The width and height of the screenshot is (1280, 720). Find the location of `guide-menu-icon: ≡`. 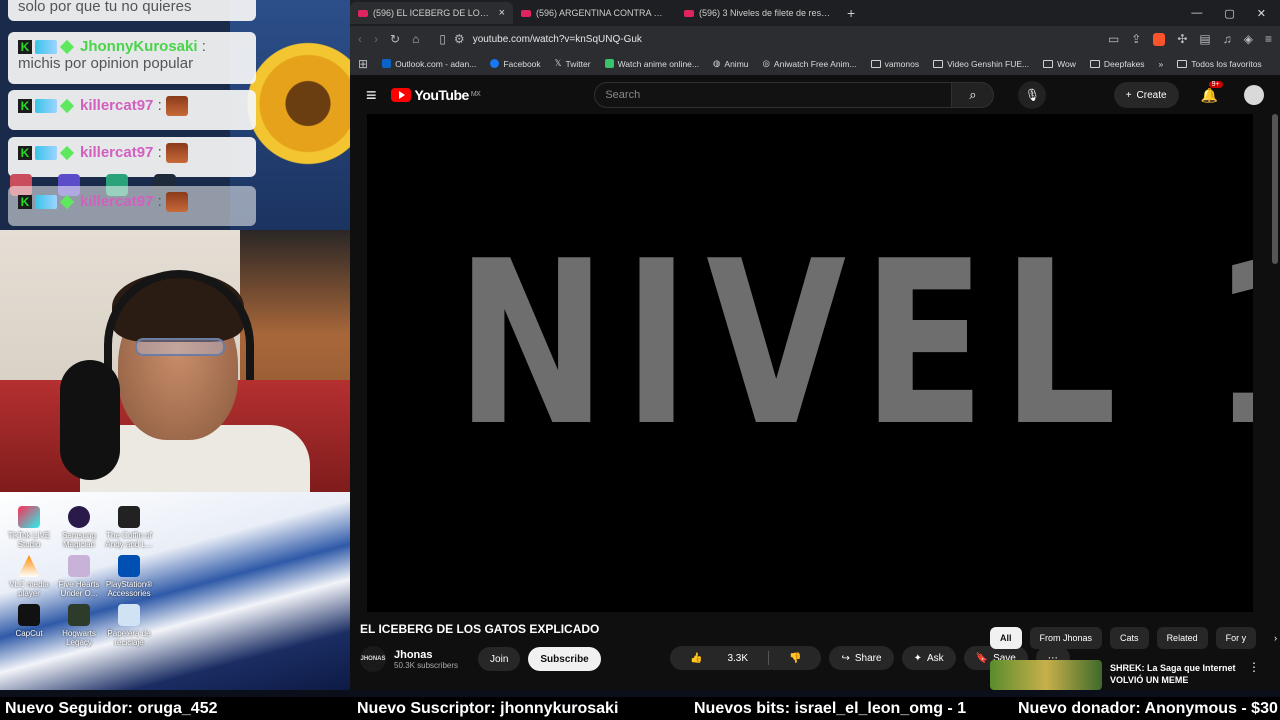

guide-menu-icon: ≡ is located at coordinates (371, 95).